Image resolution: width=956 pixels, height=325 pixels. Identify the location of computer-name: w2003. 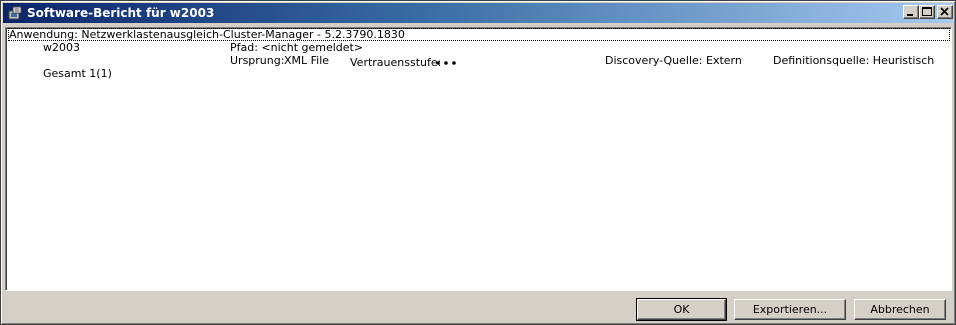
(61, 47).